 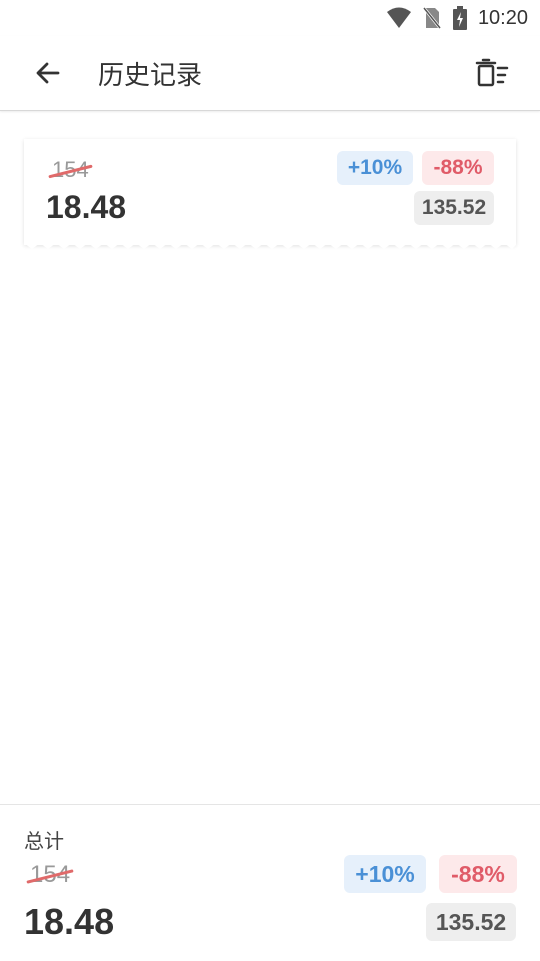 I want to click on total-amount-badge: 135.52, so click(x=471, y=922).